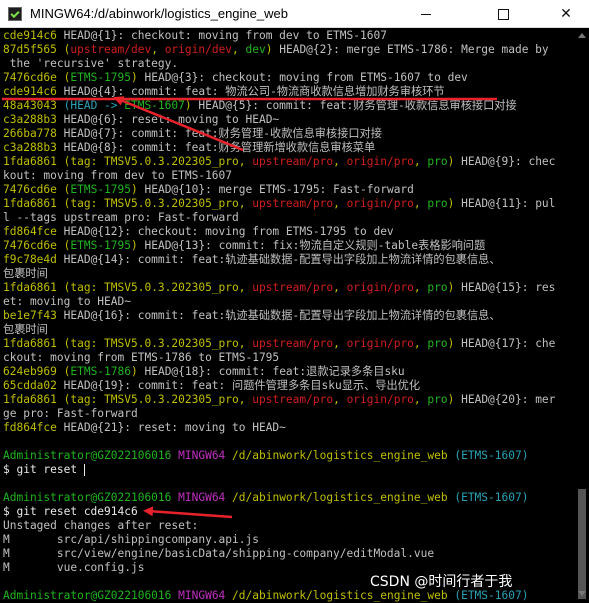 This screenshot has width=589, height=603. What do you see at coordinates (70, 511) in the screenshot?
I see `terminal-text-segment: $ git reset cde914c6` at bounding box center [70, 511].